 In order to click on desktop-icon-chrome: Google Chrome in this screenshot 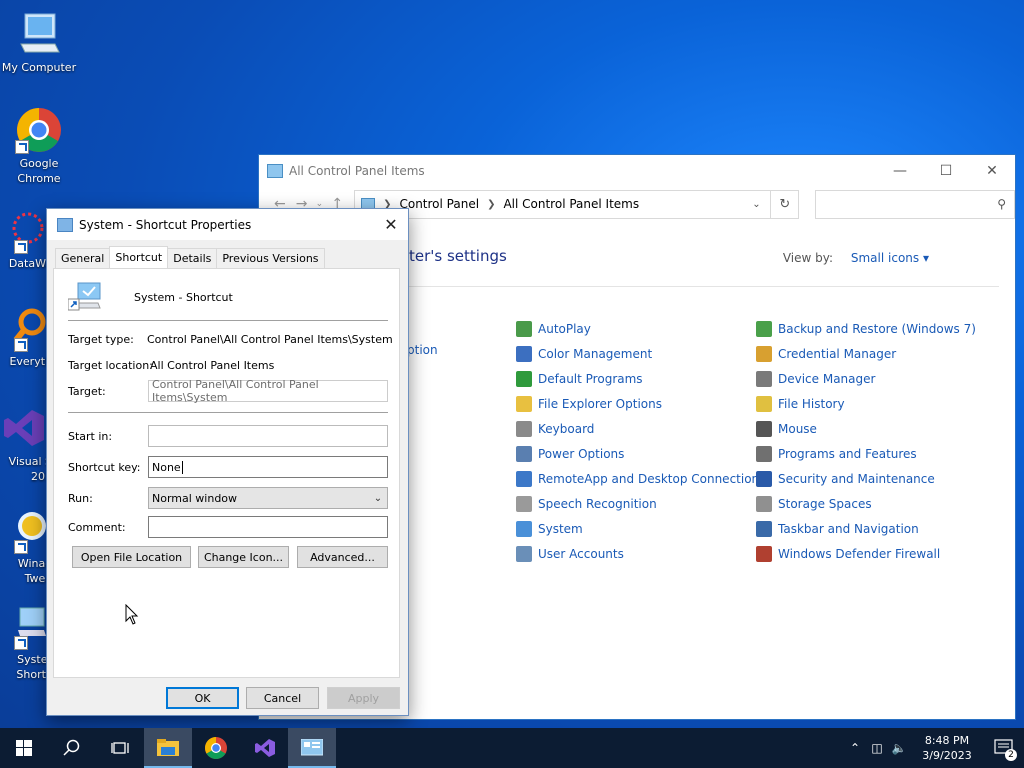, I will do `click(39, 146)`.